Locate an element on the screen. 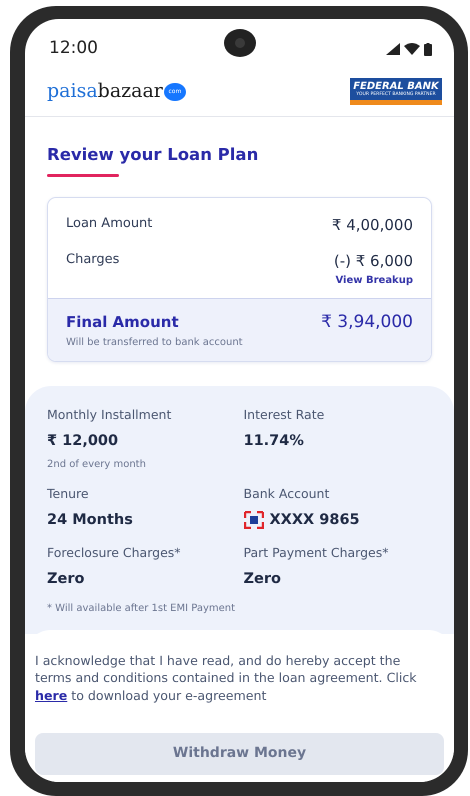 This screenshot has height=796, width=470. detail-label: Monthly Installment is located at coordinates (109, 415).